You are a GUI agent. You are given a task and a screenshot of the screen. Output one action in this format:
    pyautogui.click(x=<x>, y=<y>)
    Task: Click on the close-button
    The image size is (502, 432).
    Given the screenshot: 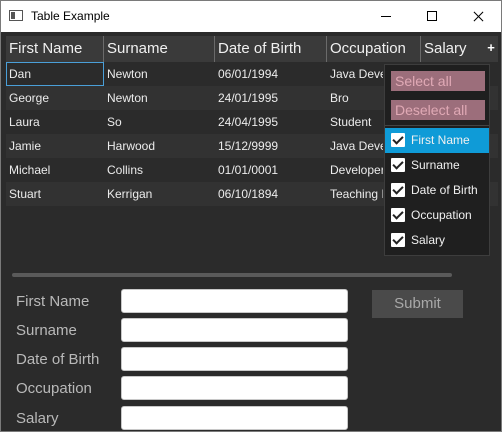 What is the action you would take?
    pyautogui.click(x=478, y=16)
    